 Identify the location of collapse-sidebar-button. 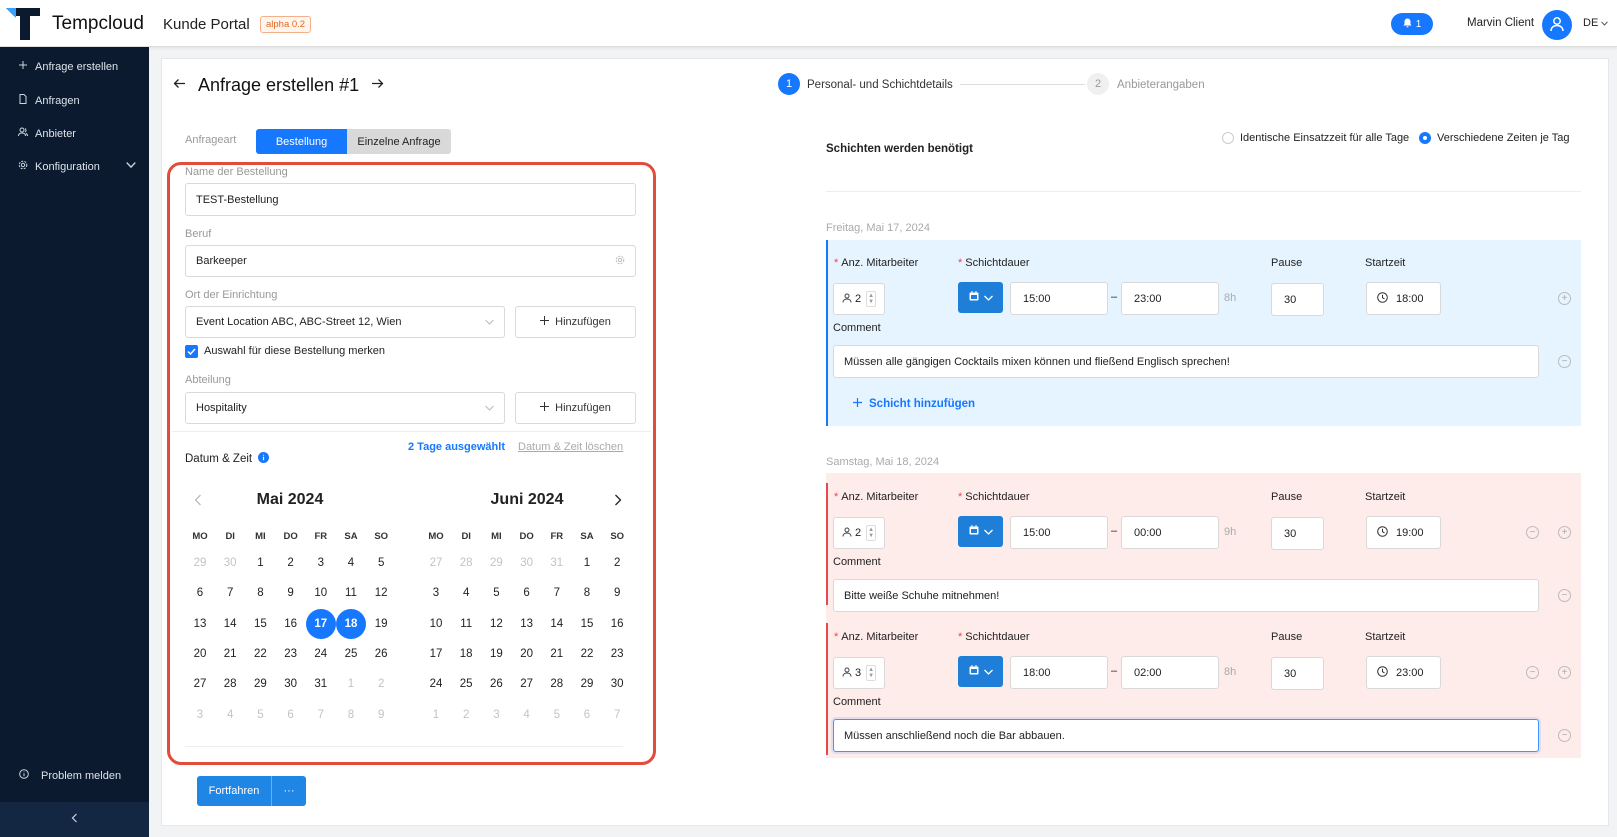
(74, 819).